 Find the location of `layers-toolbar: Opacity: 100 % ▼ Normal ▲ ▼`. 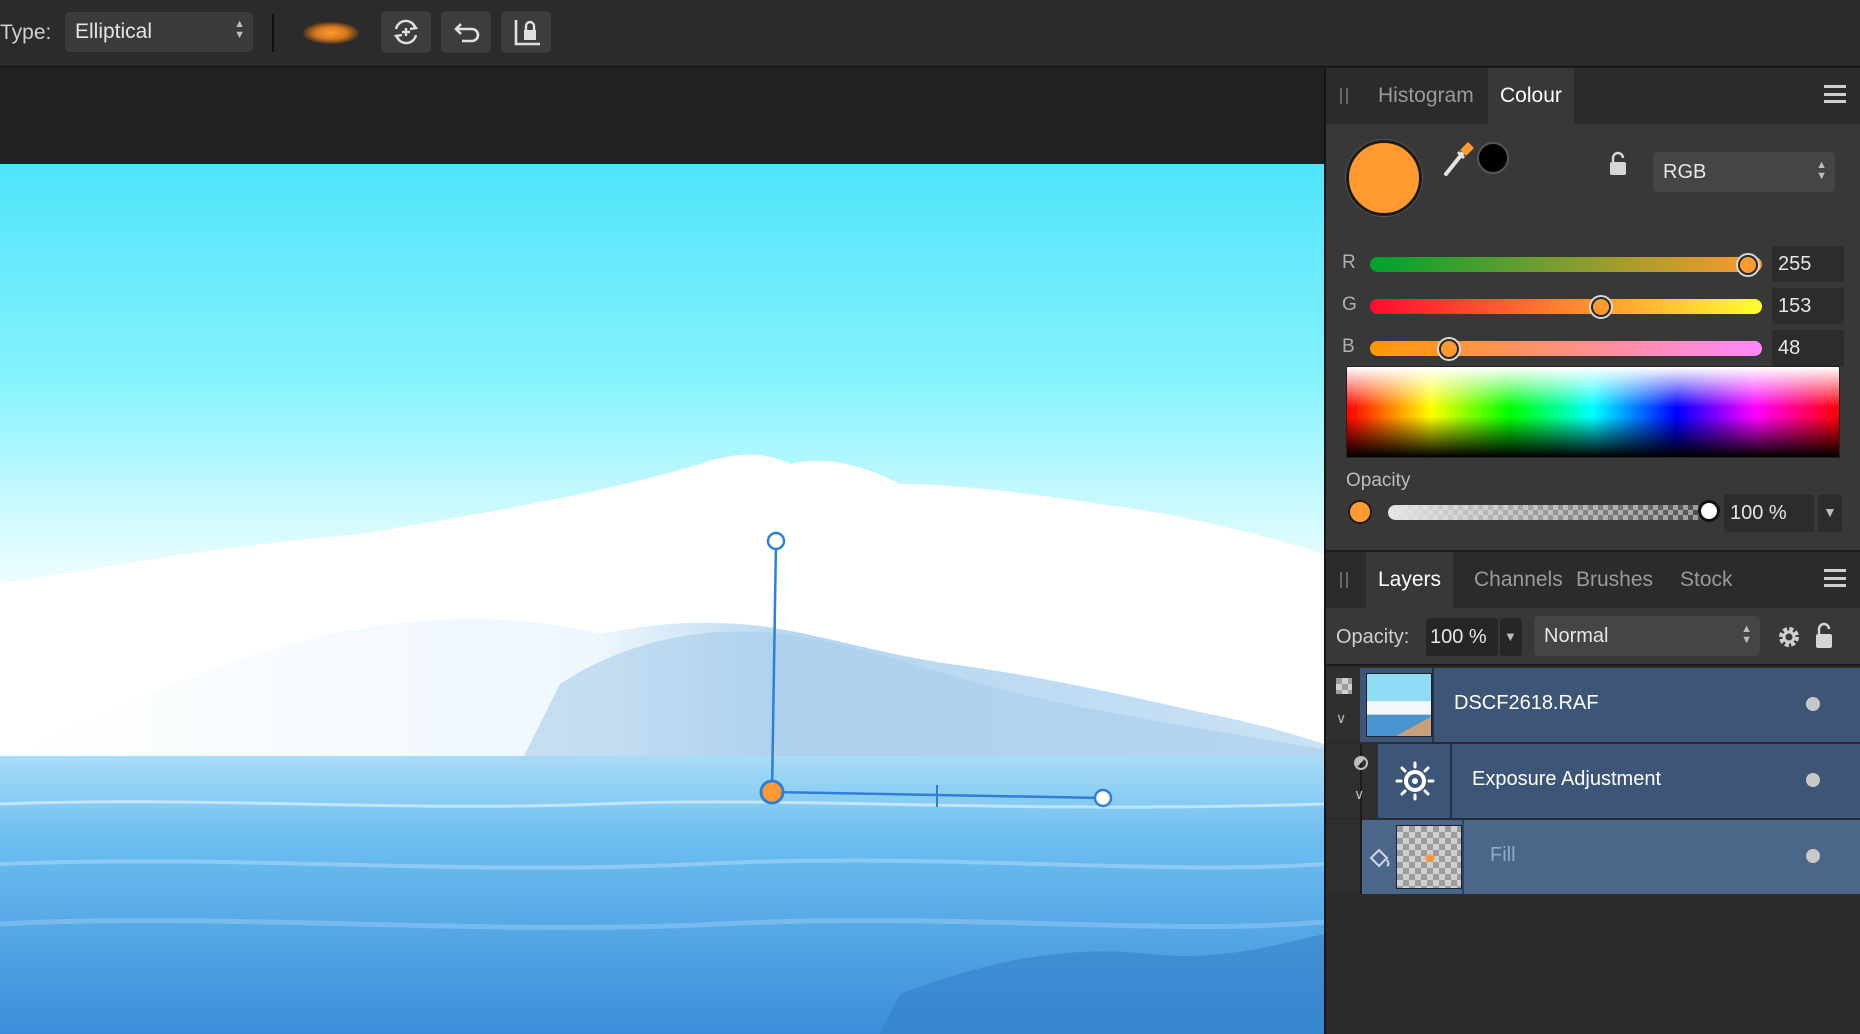

layers-toolbar: Opacity: 100 % ▼ Normal ▲ ▼ is located at coordinates (1593, 637).